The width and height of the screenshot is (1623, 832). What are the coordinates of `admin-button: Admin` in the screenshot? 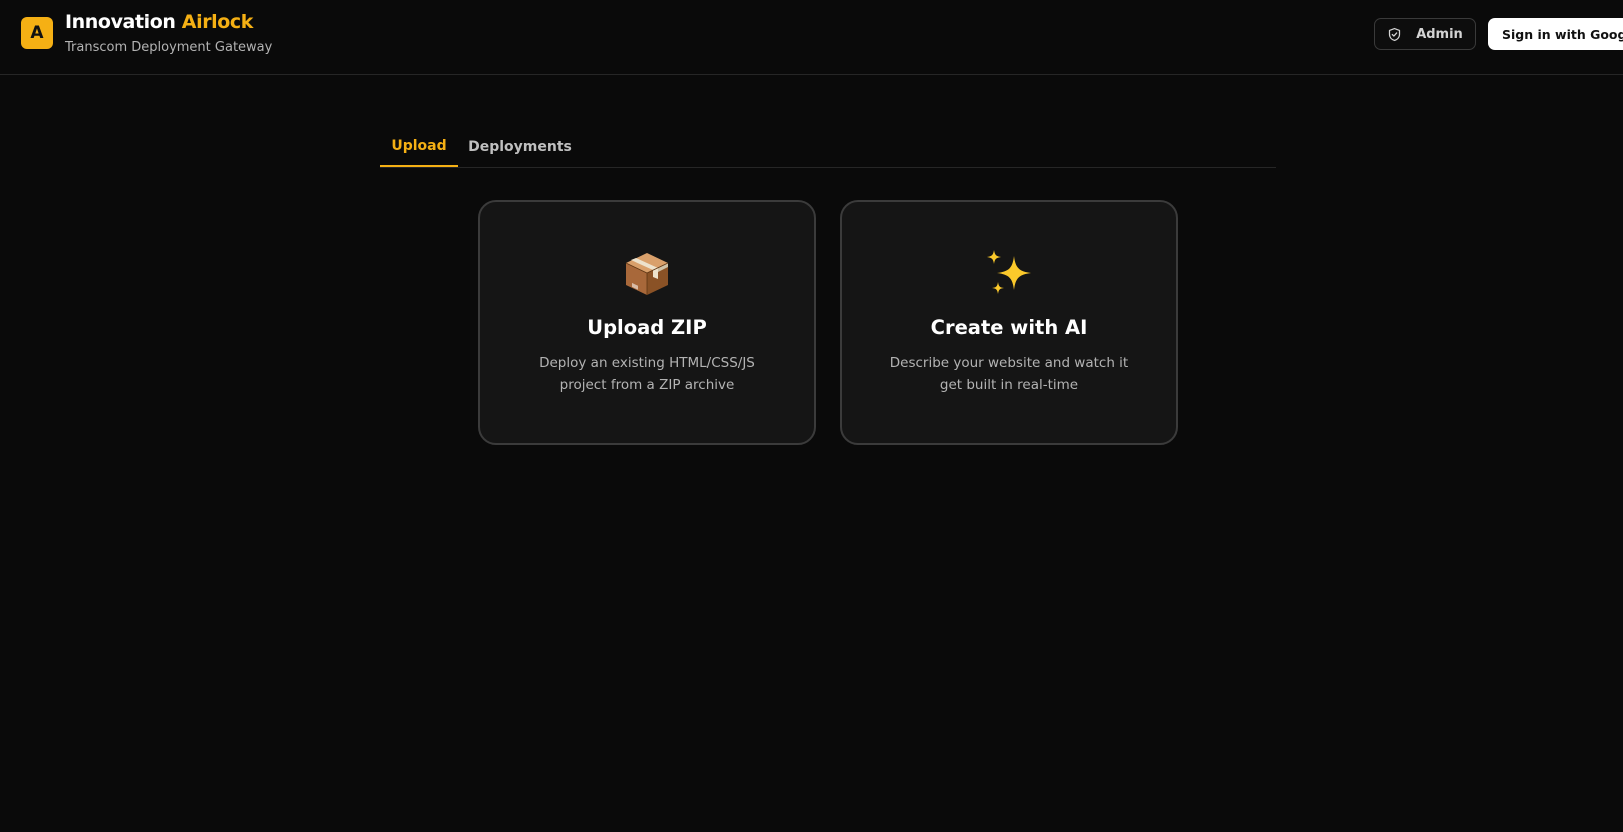 It's located at (1425, 34).